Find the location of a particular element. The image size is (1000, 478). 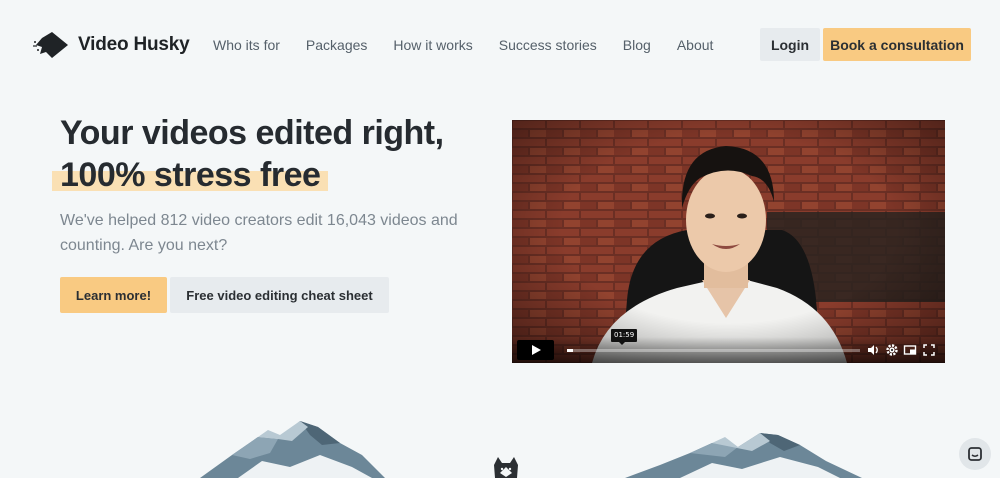

hero-title-line-1: Your videos edited right, is located at coordinates (252, 133).